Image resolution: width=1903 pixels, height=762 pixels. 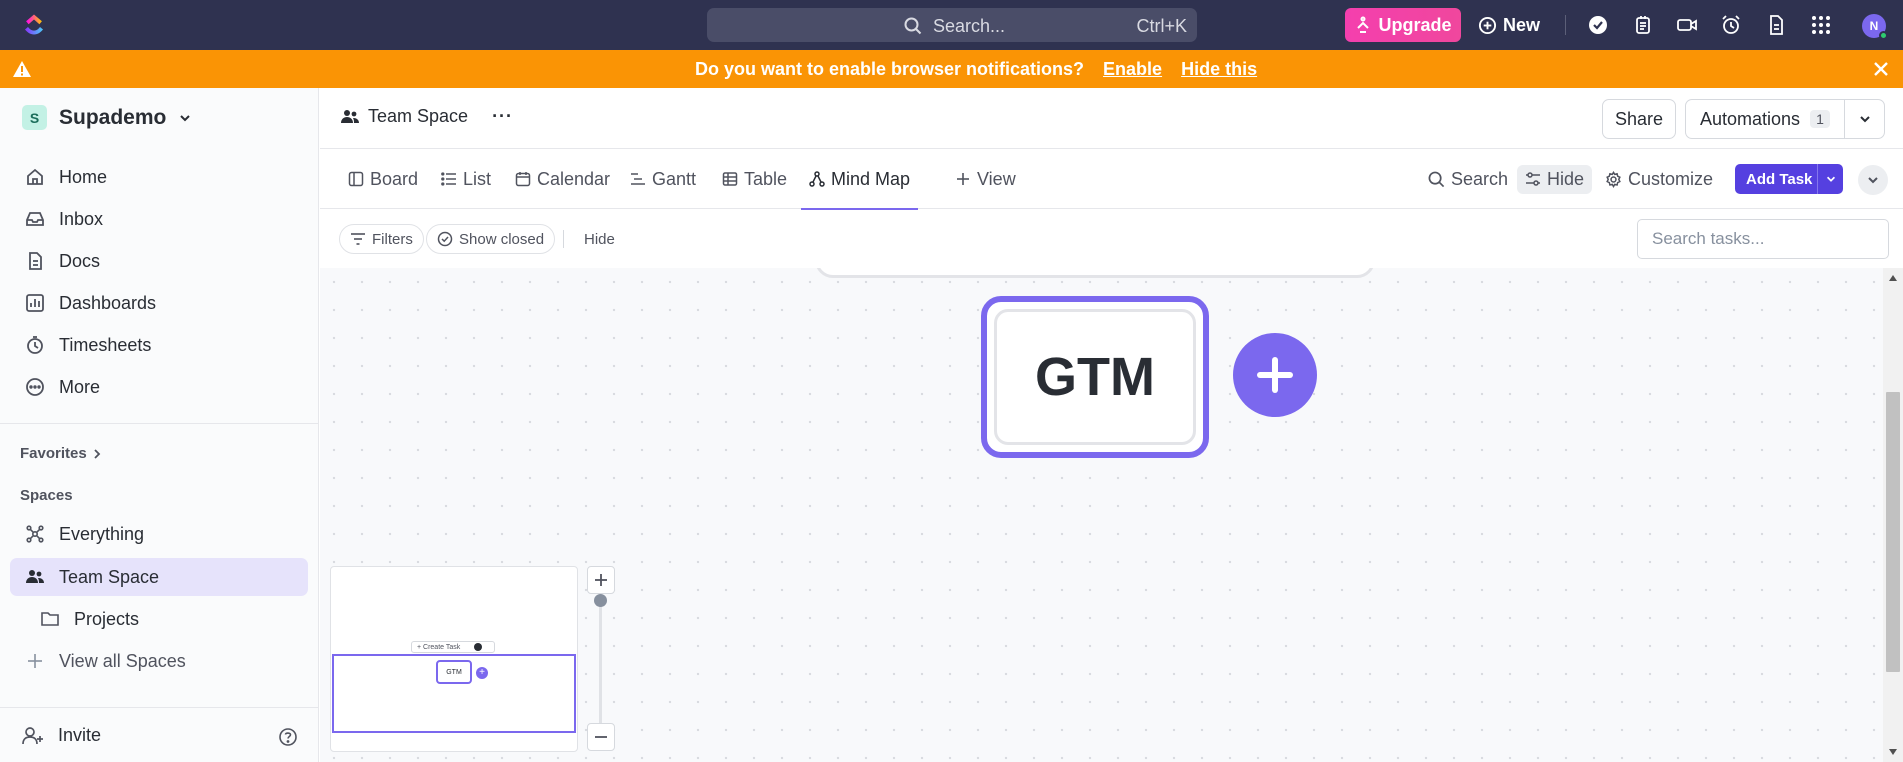 I want to click on zoom-slider-track, so click(x=600, y=662).